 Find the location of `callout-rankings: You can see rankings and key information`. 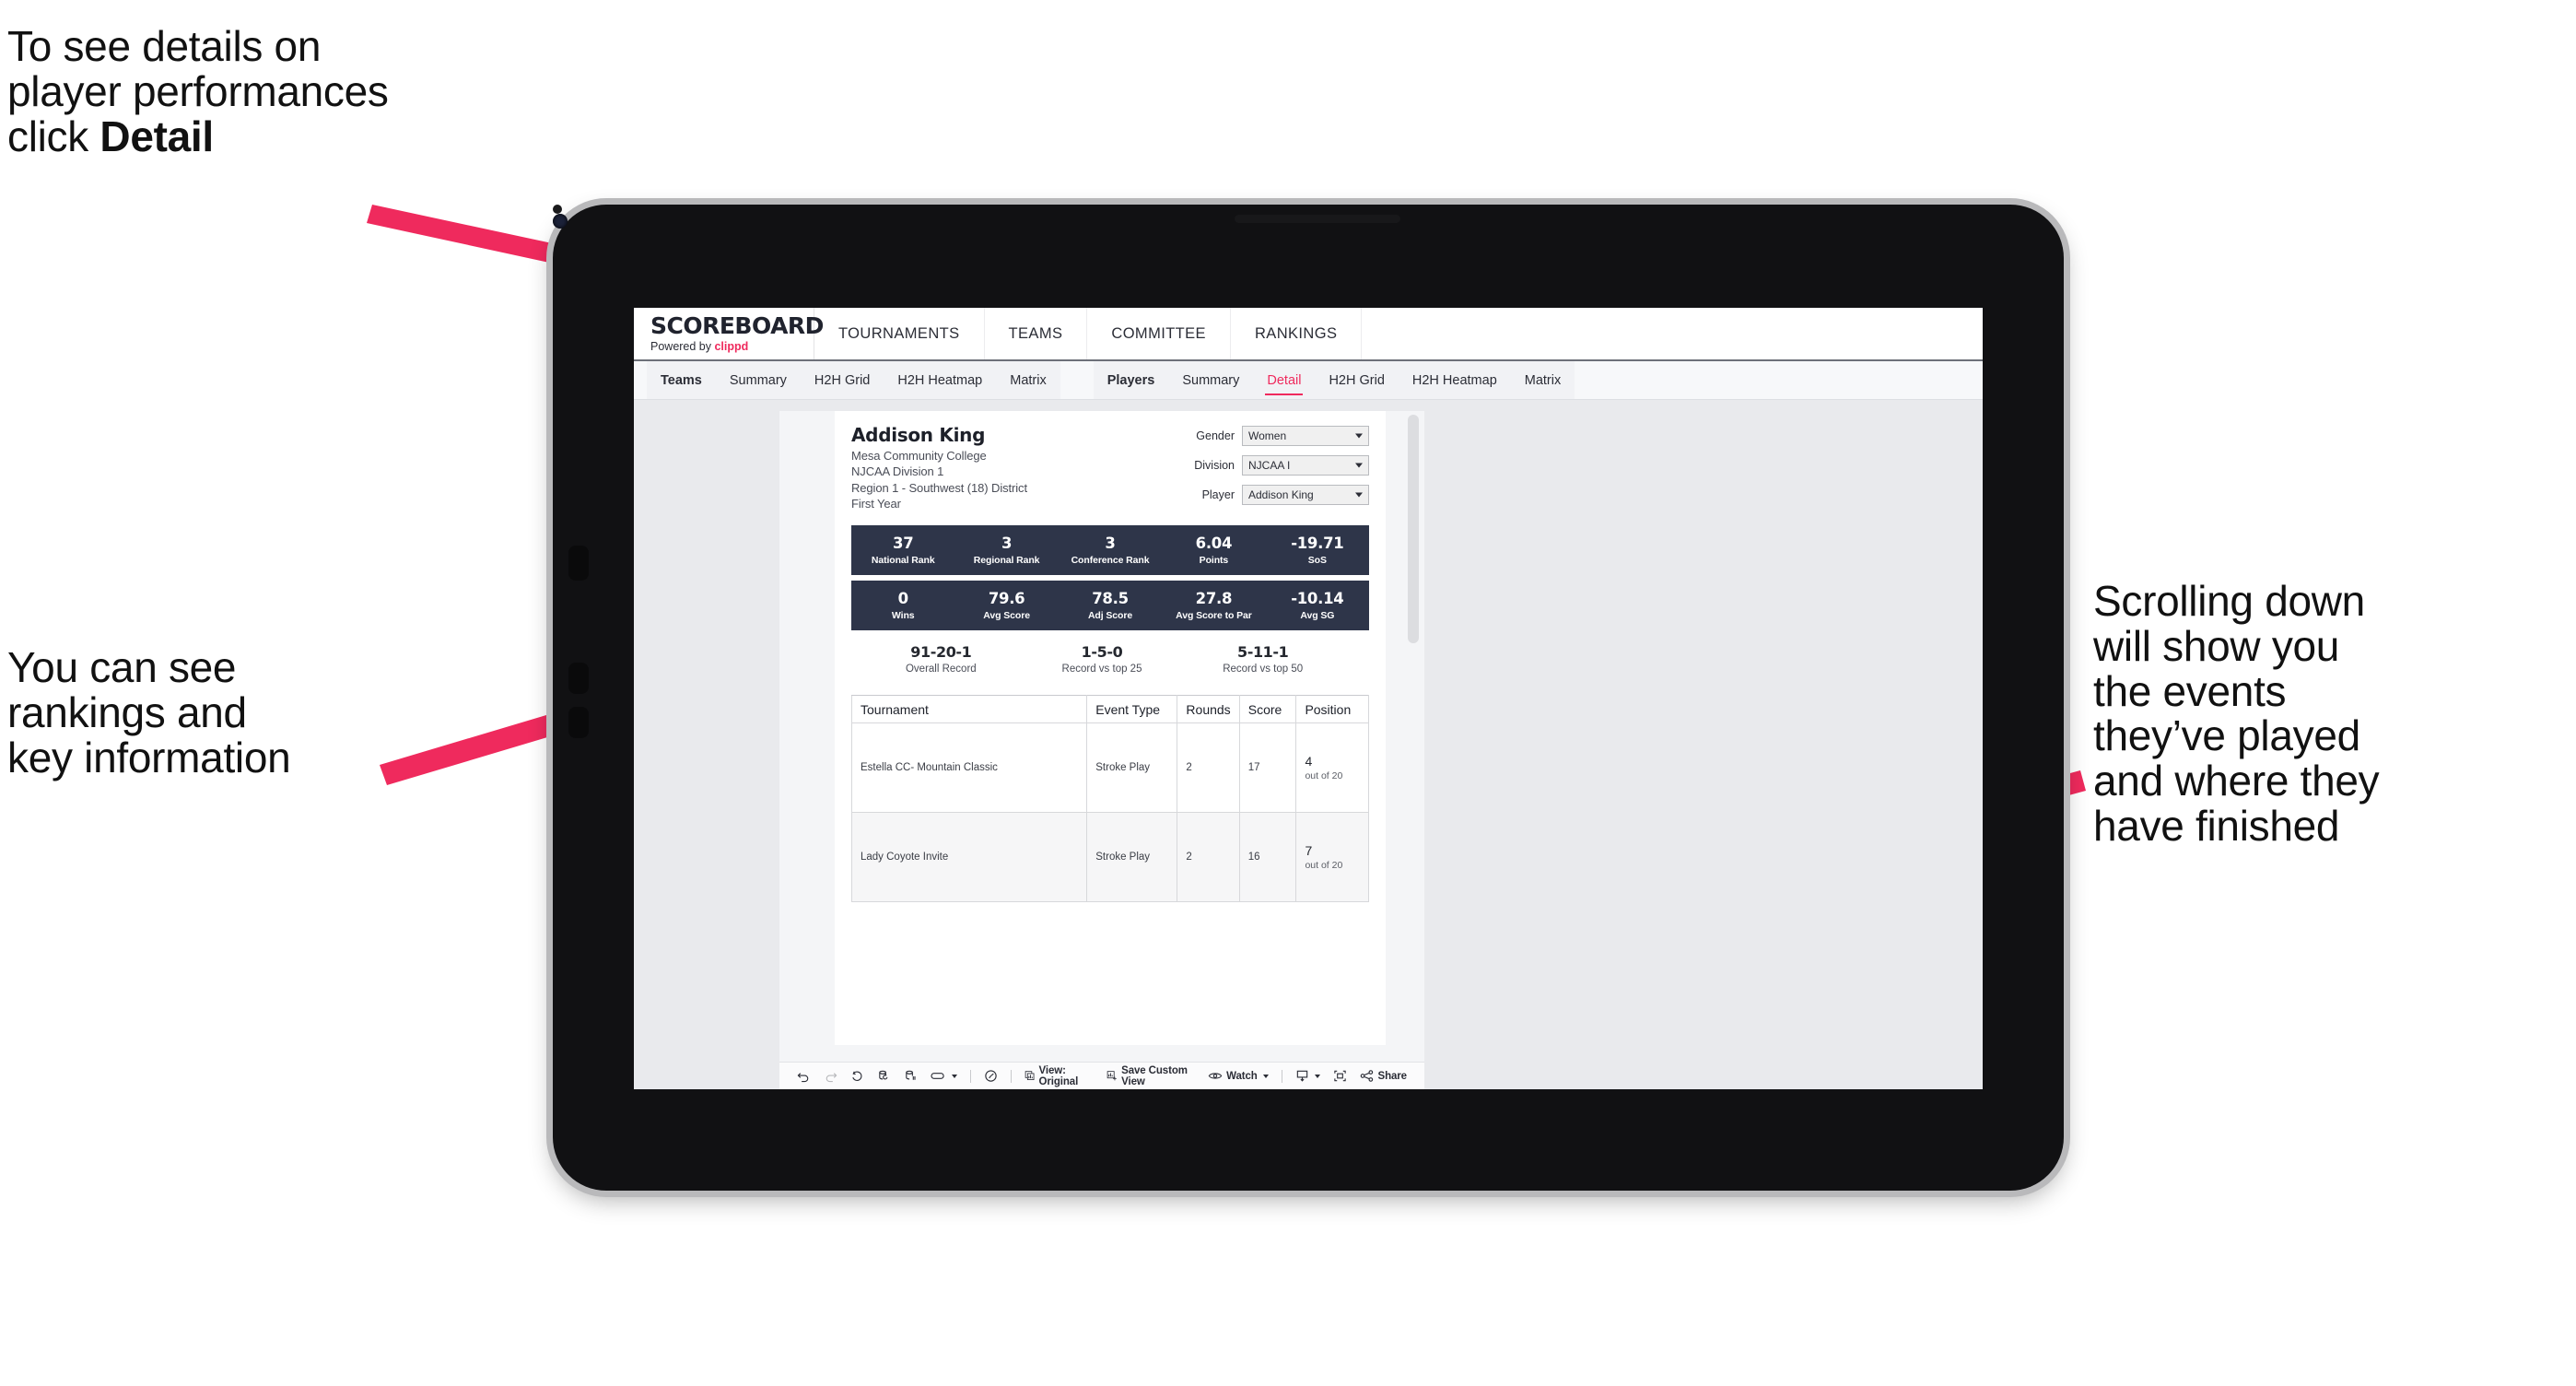

callout-rankings: You can see rankings and key information is located at coordinates (149, 712).